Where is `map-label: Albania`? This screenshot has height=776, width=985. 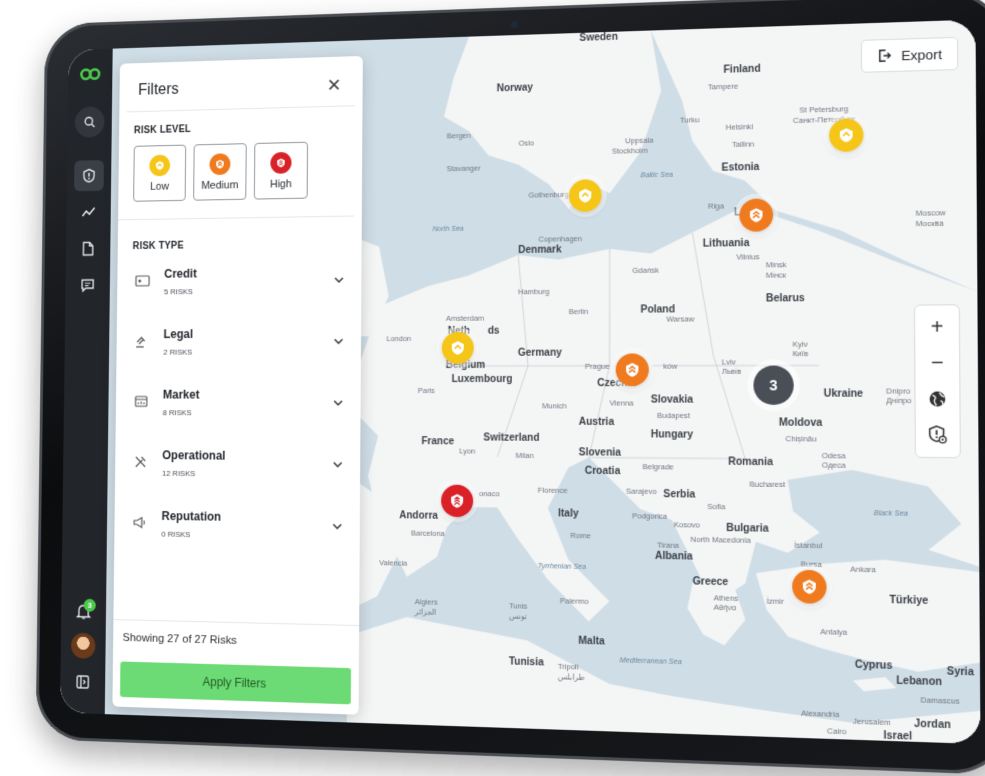
map-label: Albania is located at coordinates (674, 557).